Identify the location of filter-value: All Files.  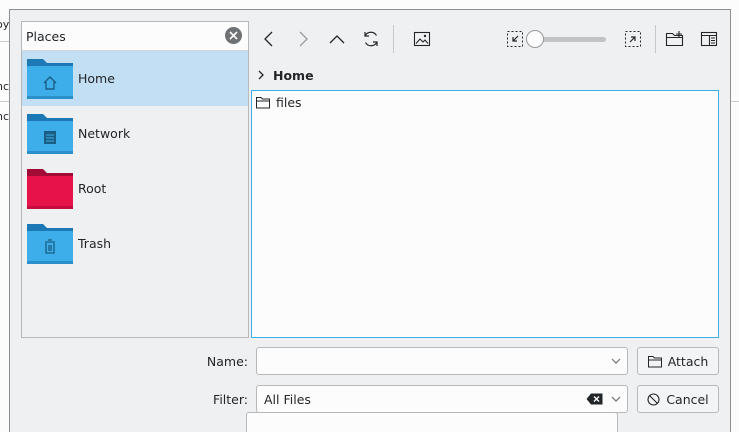
(287, 399).